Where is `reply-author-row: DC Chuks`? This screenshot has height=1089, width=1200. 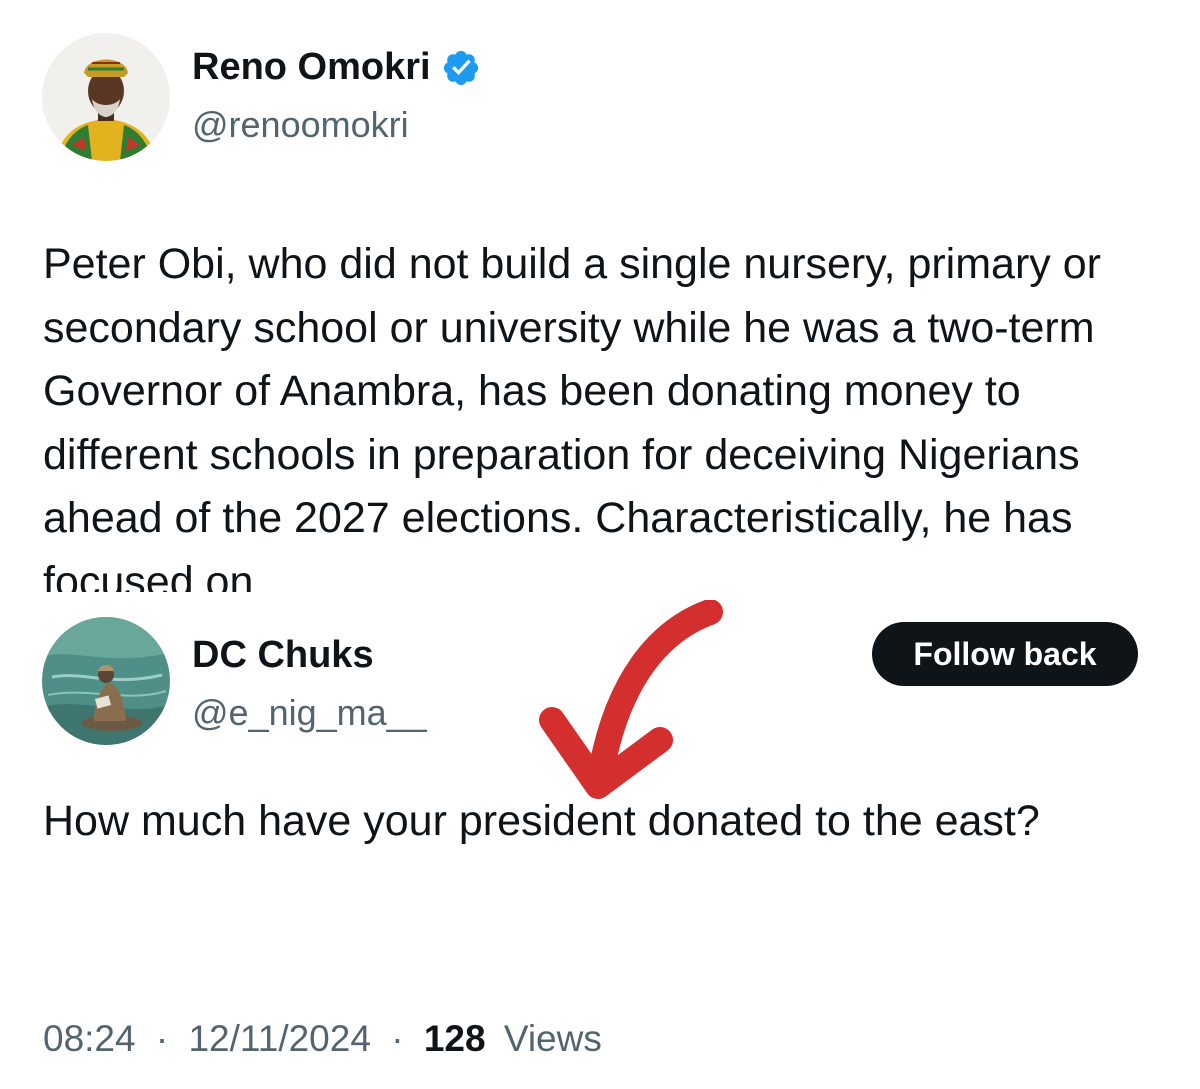
reply-author-row: DC Chuks is located at coordinates (283, 655).